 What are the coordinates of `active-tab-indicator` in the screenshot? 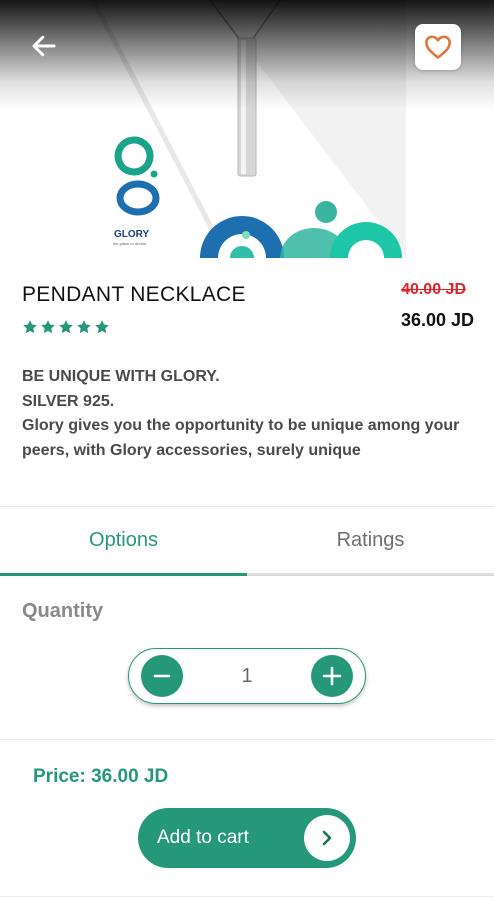 It's located at (123, 574).